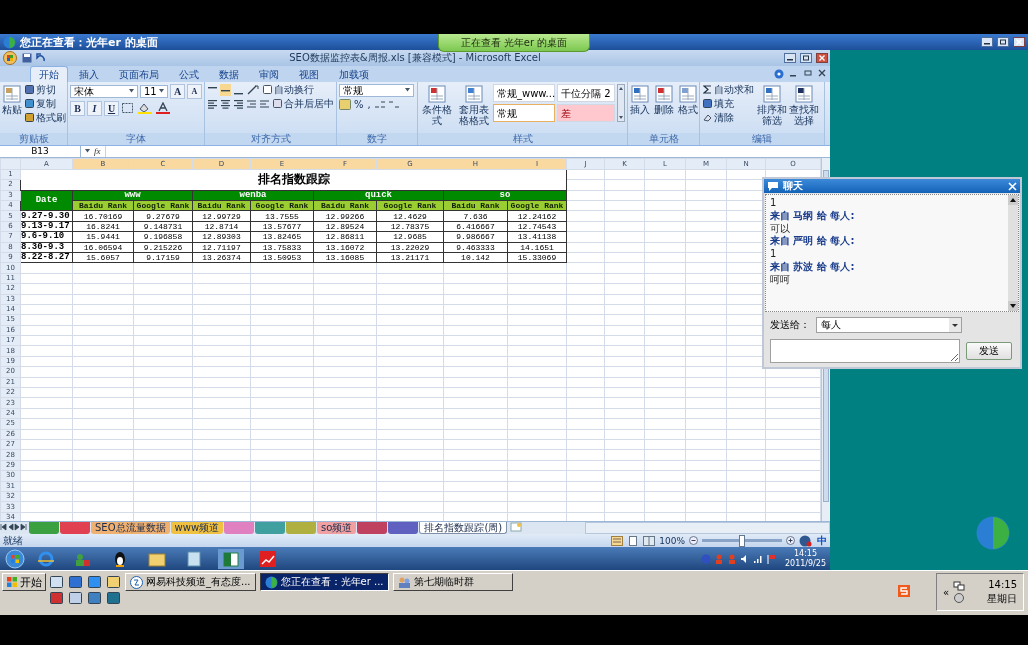 The height and width of the screenshot is (645, 1028). What do you see at coordinates (9, 42) in the screenshot?
I see `globe-icon` at bounding box center [9, 42].